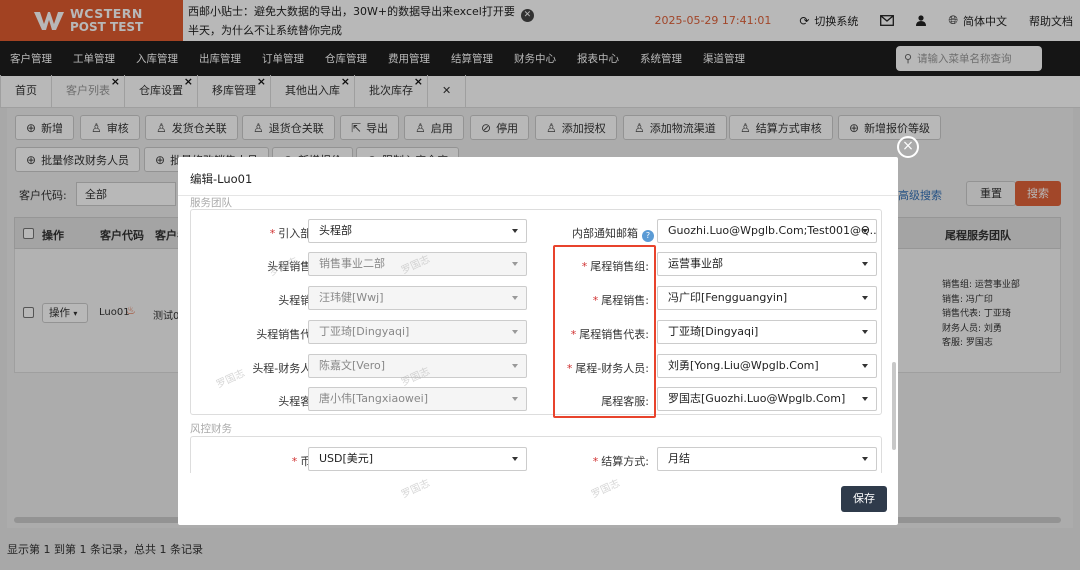 The image size is (1080, 570). What do you see at coordinates (417, 459) in the screenshot?
I see `currency-select: USD[美元]` at bounding box center [417, 459].